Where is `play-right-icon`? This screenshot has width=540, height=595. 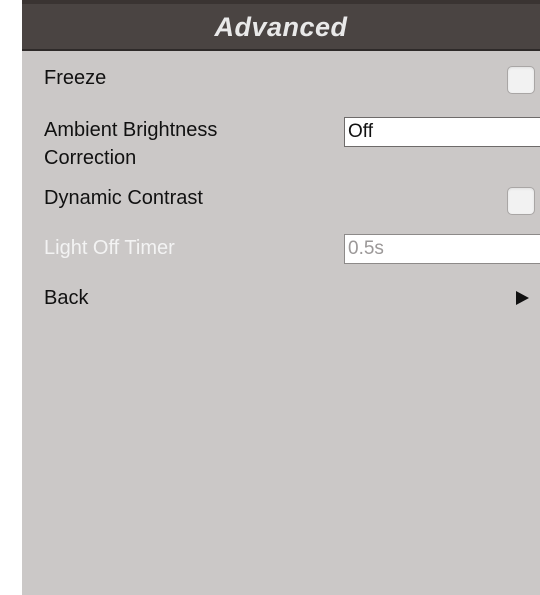 play-right-icon is located at coordinates (522, 298).